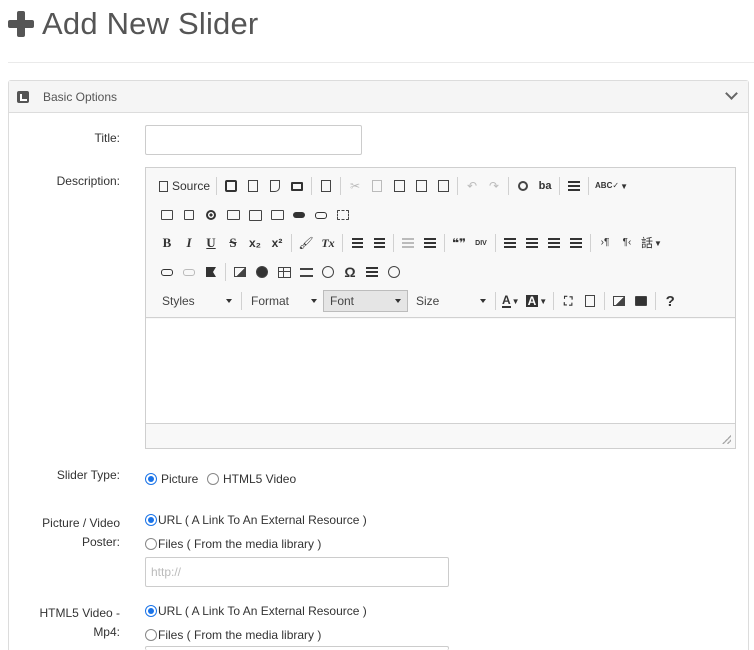 The image size is (754, 650). What do you see at coordinates (231, 186) in the screenshot?
I see `save-button` at bounding box center [231, 186].